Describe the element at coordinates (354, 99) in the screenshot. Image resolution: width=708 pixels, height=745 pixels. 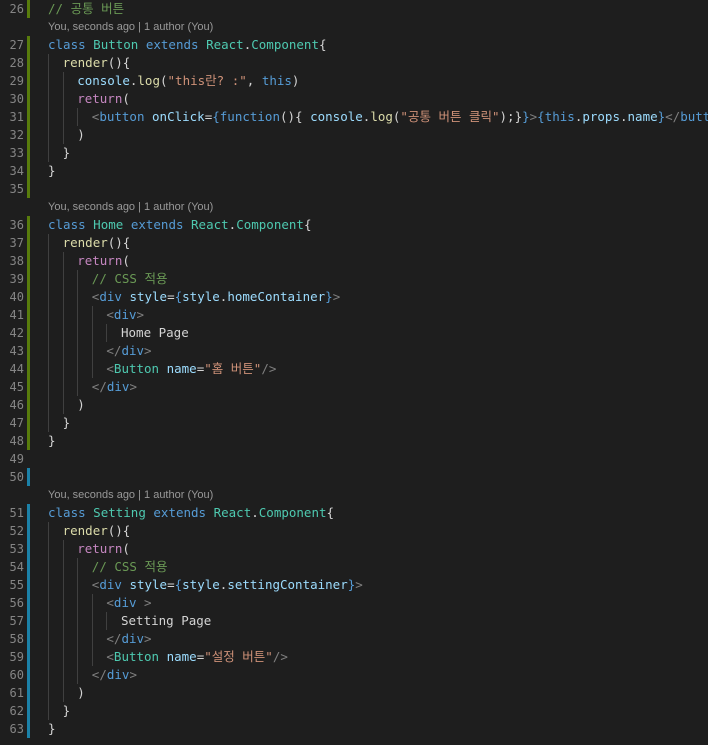
I see `code-line: 30 return(` at that location.